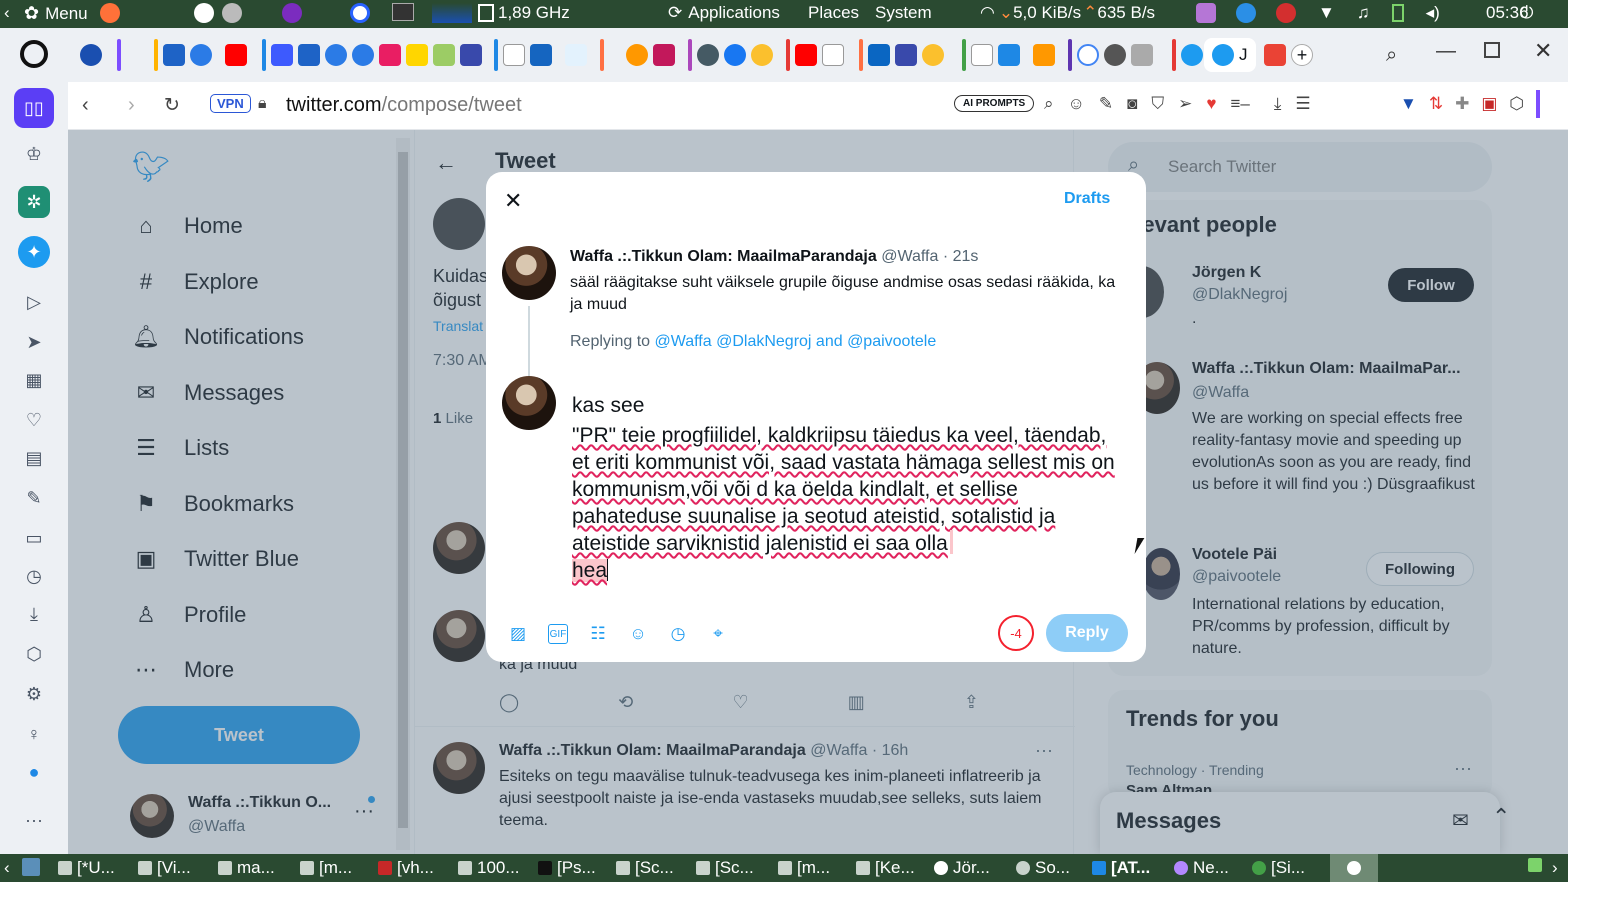 This screenshot has width=1600, height=900. Describe the element at coordinates (1391, 55) in the screenshot. I see `tab-search-icon: ⌕` at that location.